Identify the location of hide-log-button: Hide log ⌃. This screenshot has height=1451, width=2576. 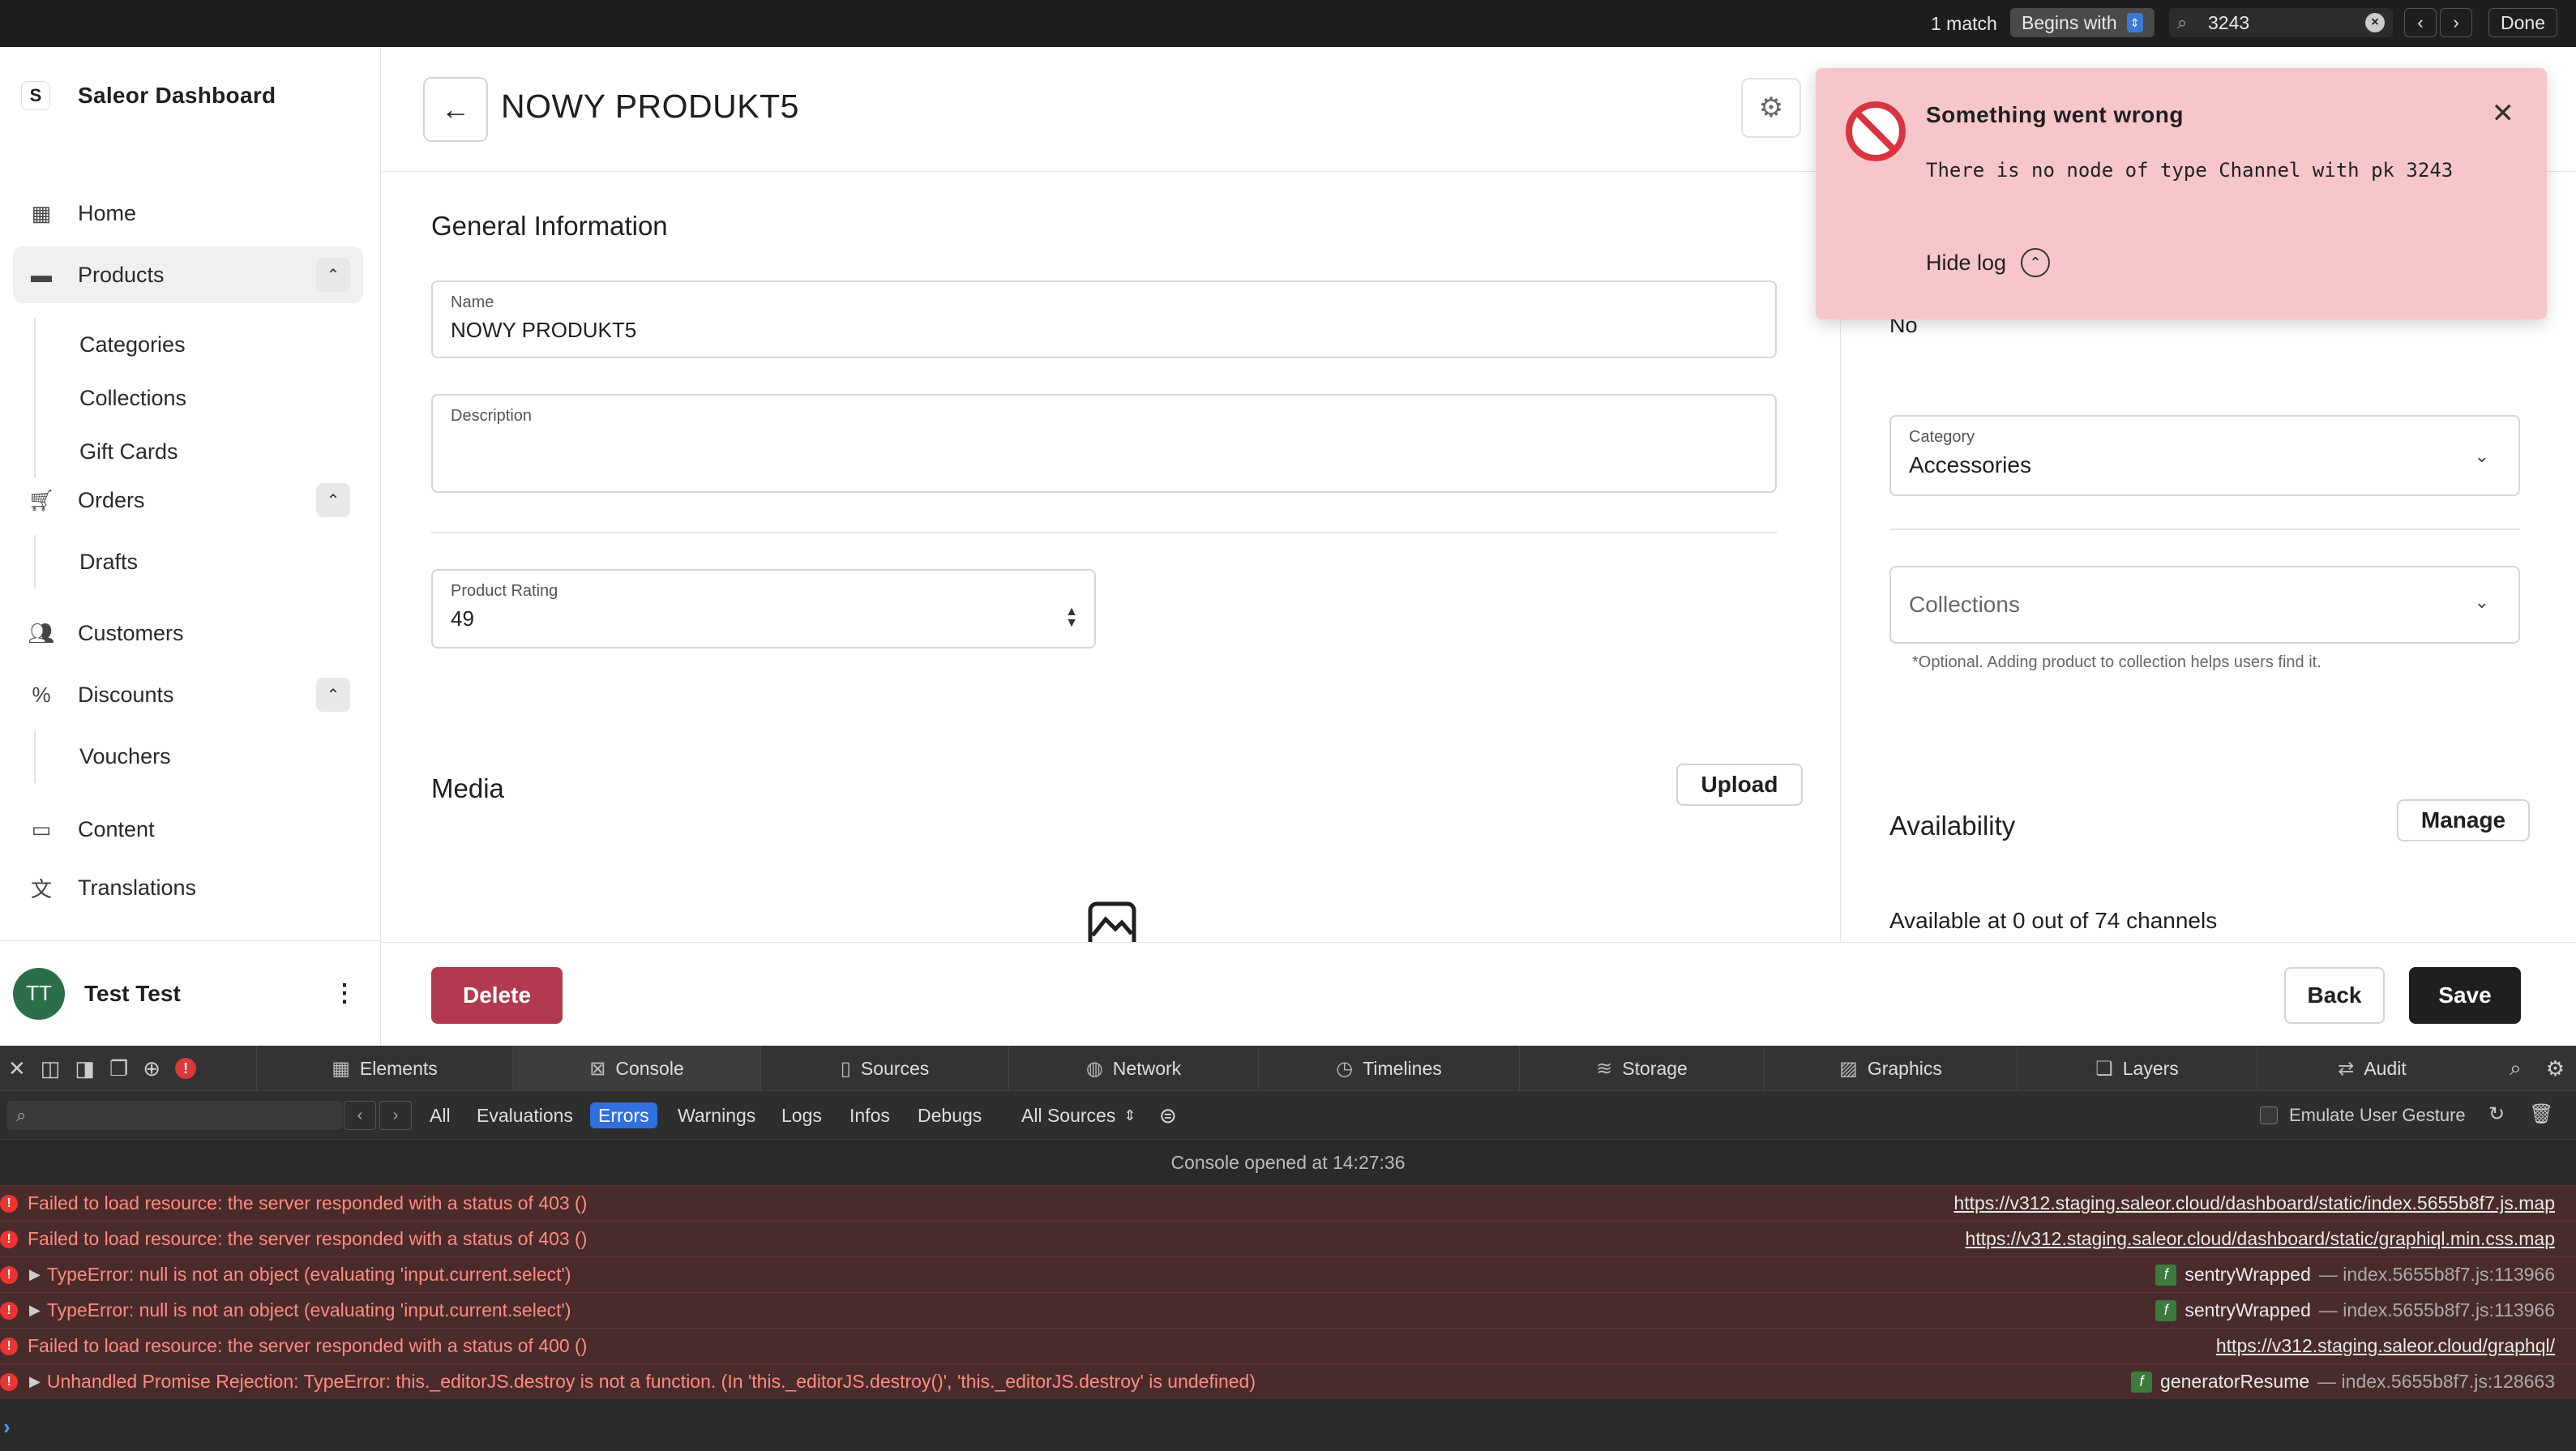
(1988, 262).